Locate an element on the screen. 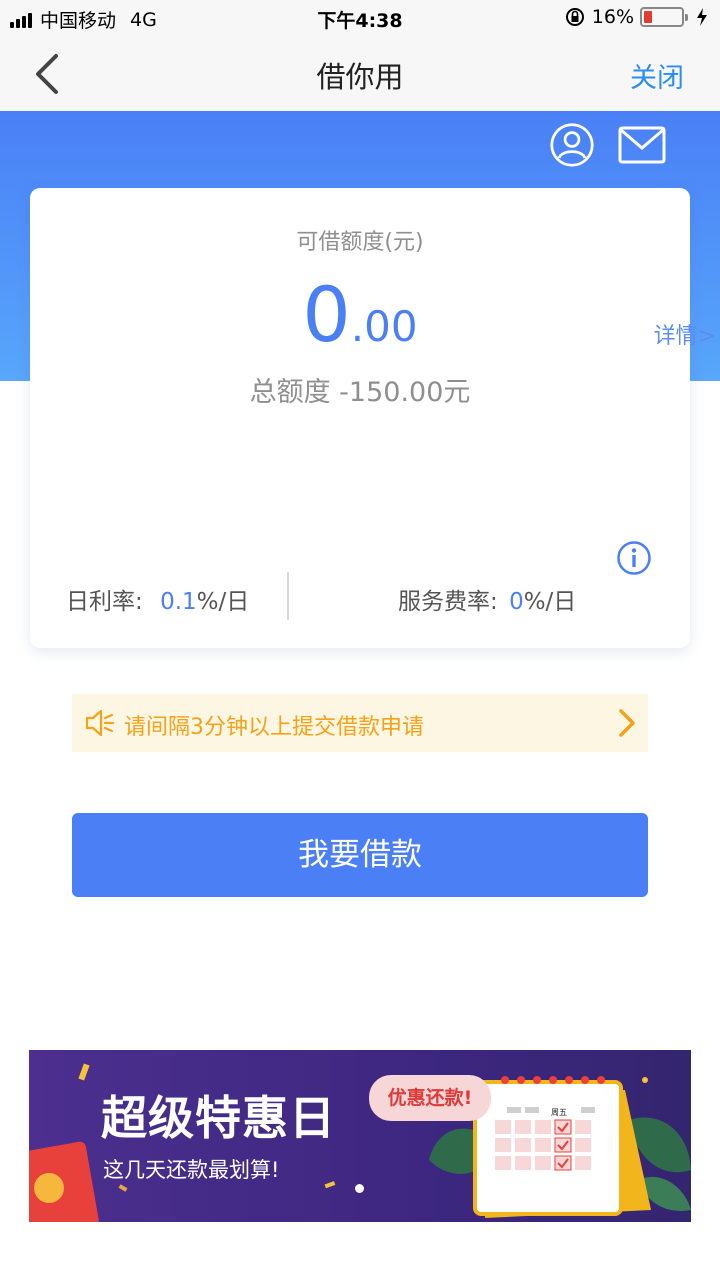  service-rate-value: 0 is located at coordinates (516, 602).